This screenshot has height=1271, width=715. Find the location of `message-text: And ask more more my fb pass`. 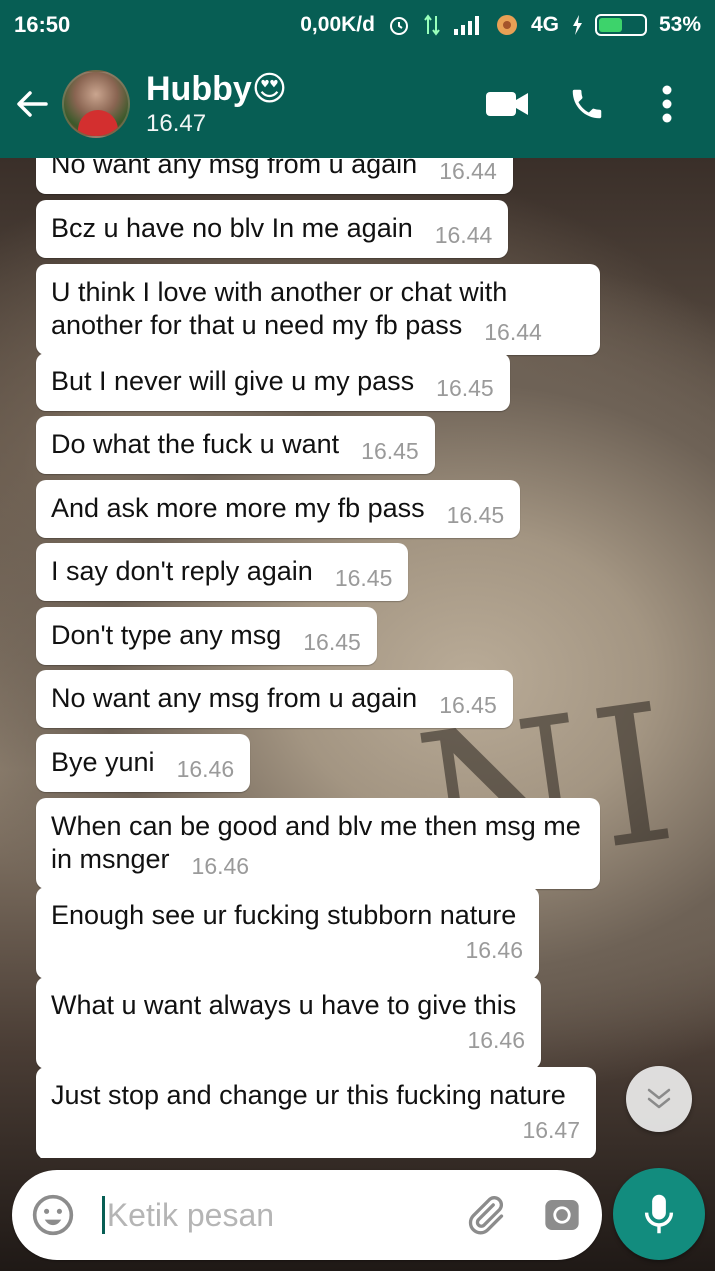

message-text: And ask more more my fb pass is located at coordinates (238, 508).